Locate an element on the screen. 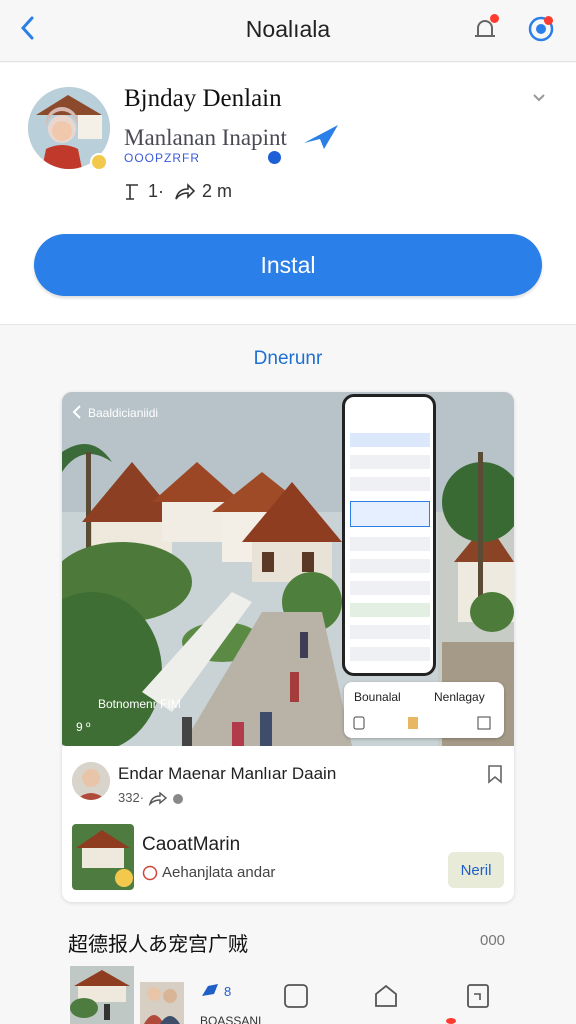  popup-icons is located at coordinates (422, 723).